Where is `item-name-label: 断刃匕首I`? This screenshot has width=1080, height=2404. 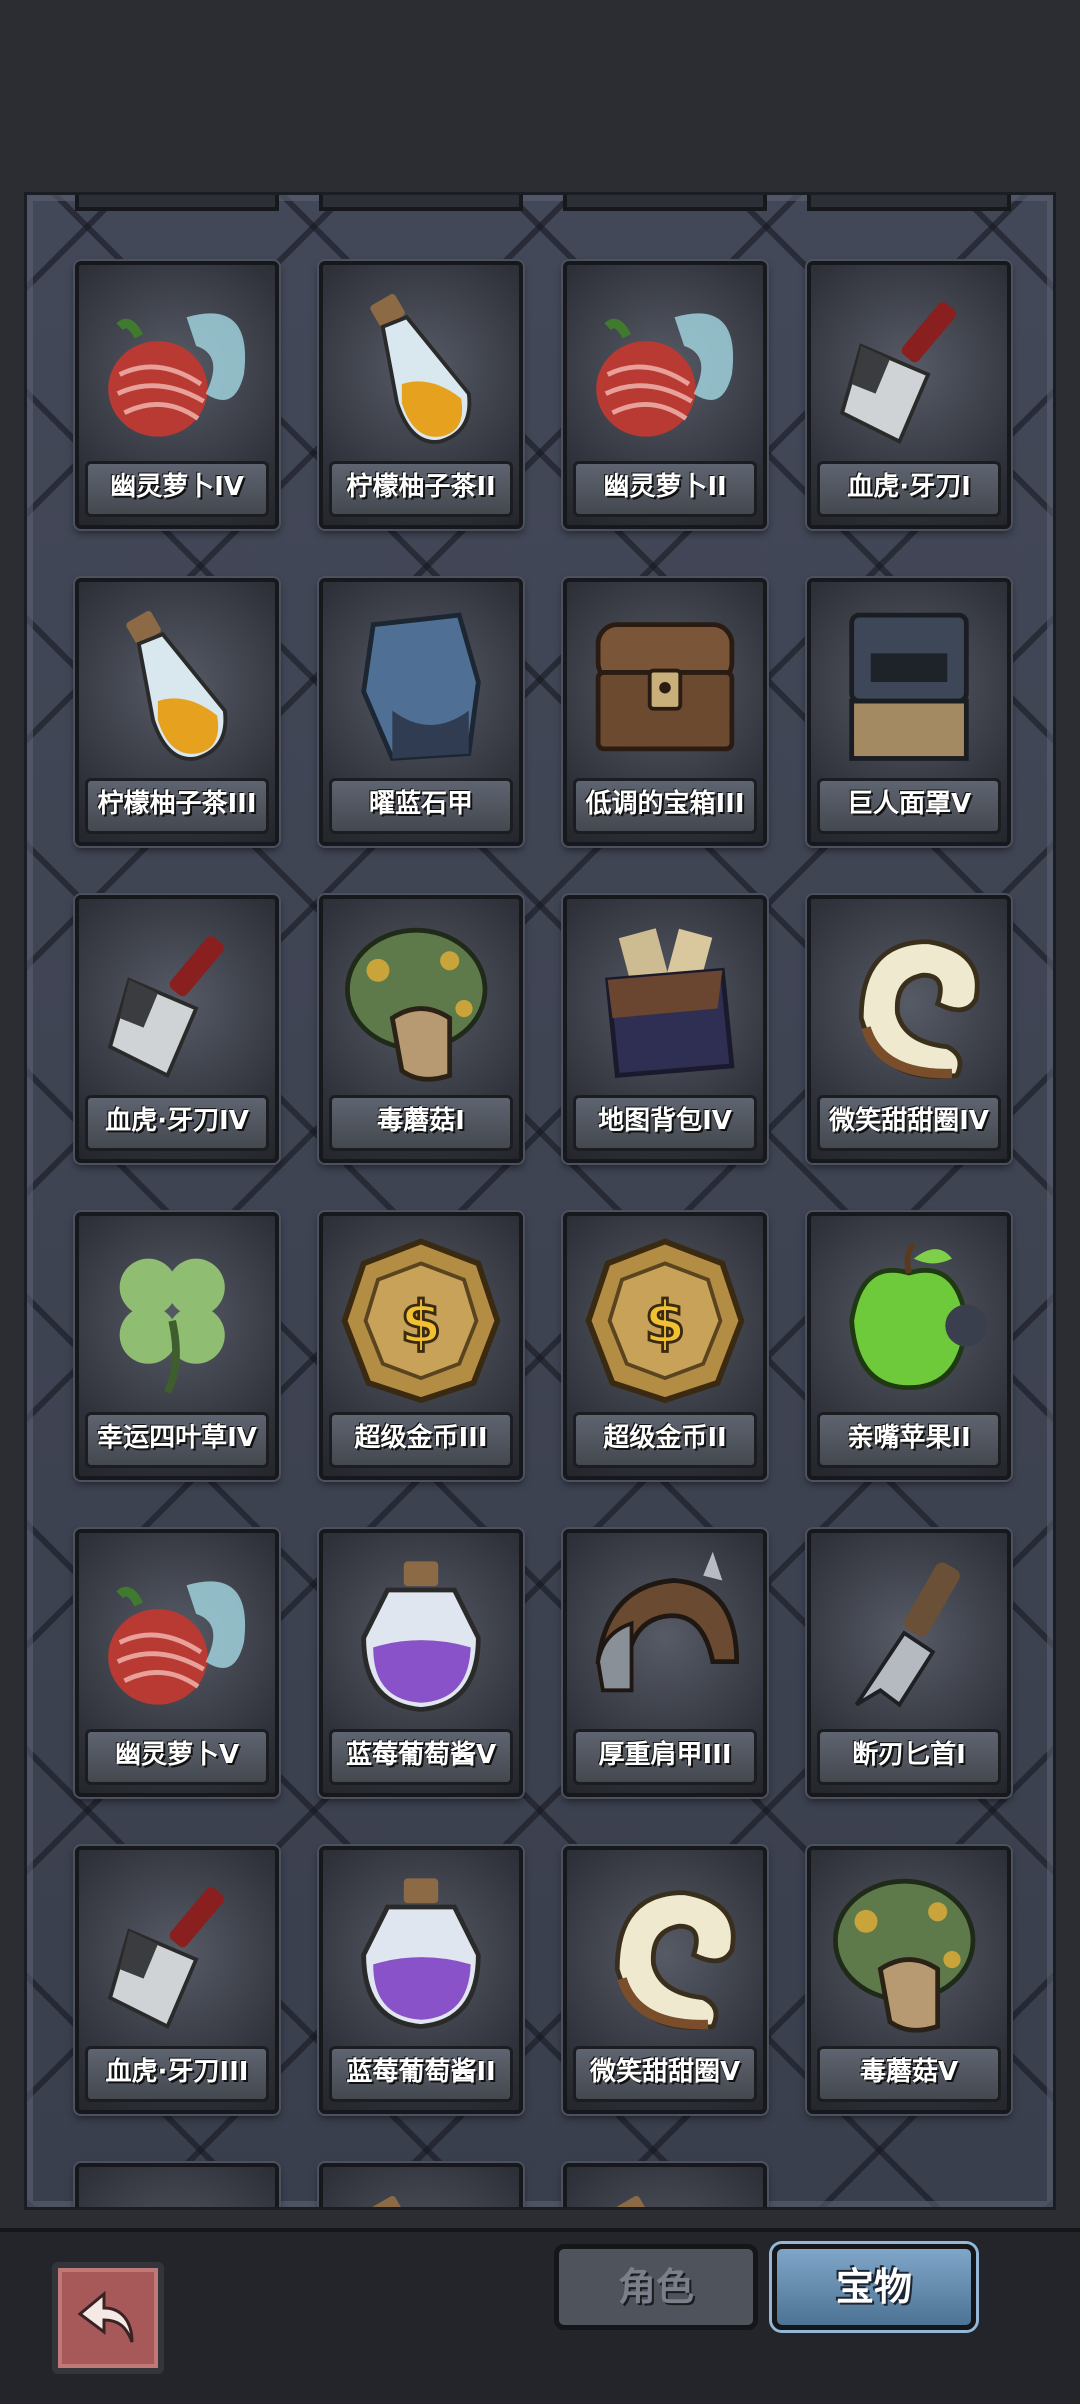 item-name-label: 断刃匕首I is located at coordinates (909, 1757).